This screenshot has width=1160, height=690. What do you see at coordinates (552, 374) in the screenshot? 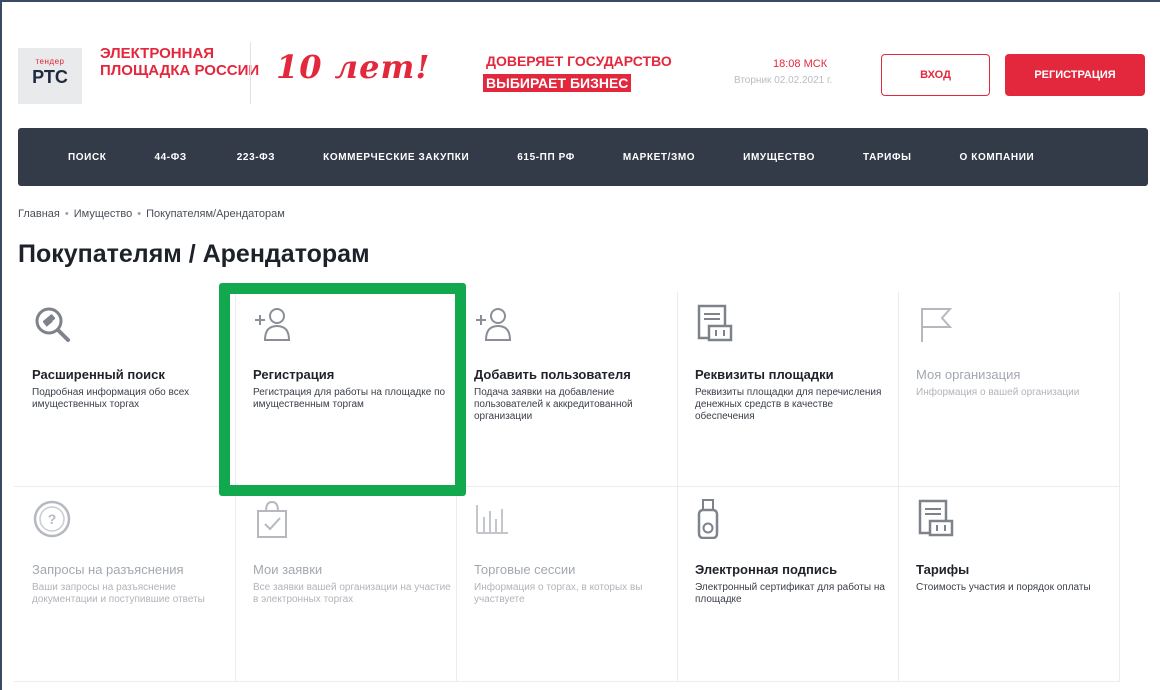
I see `card-title: Добавить пользователя` at bounding box center [552, 374].